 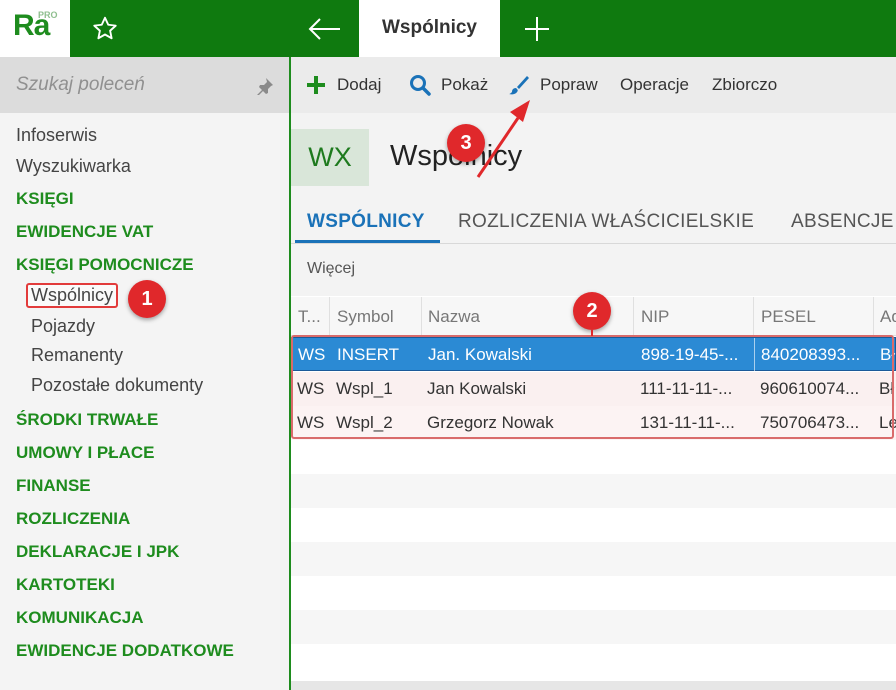 I want to click on app-logo: Ra PRO, so click(x=35, y=28).